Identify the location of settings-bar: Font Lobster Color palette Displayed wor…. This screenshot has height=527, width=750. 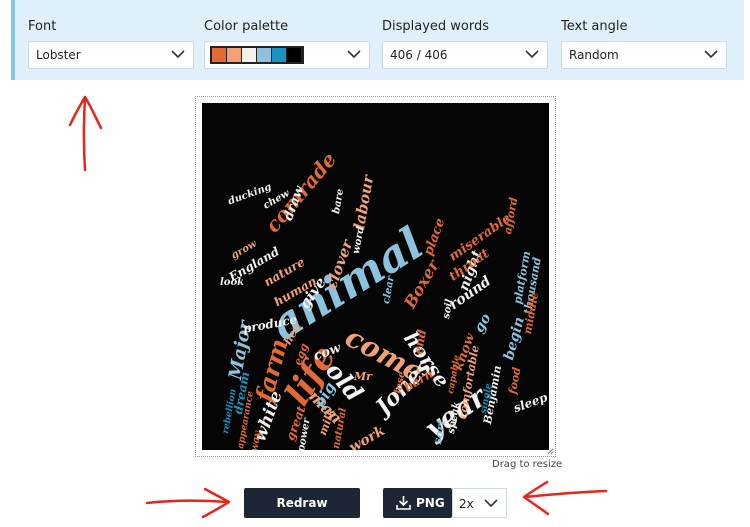
(377, 40).